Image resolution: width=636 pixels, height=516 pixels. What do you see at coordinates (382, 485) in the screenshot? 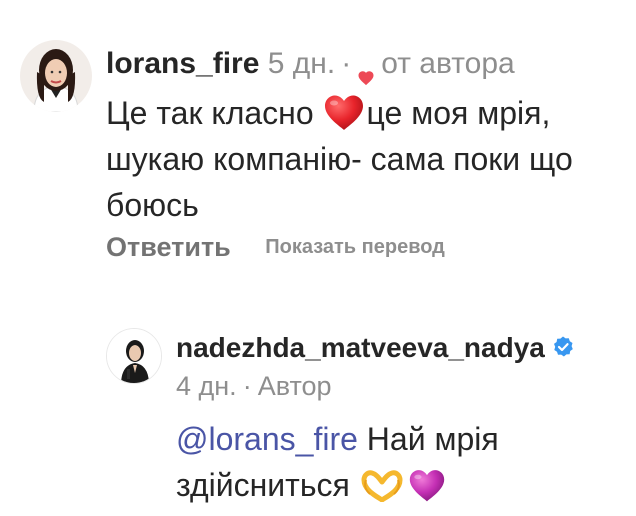
I see `heart-hands-emoji` at bounding box center [382, 485].